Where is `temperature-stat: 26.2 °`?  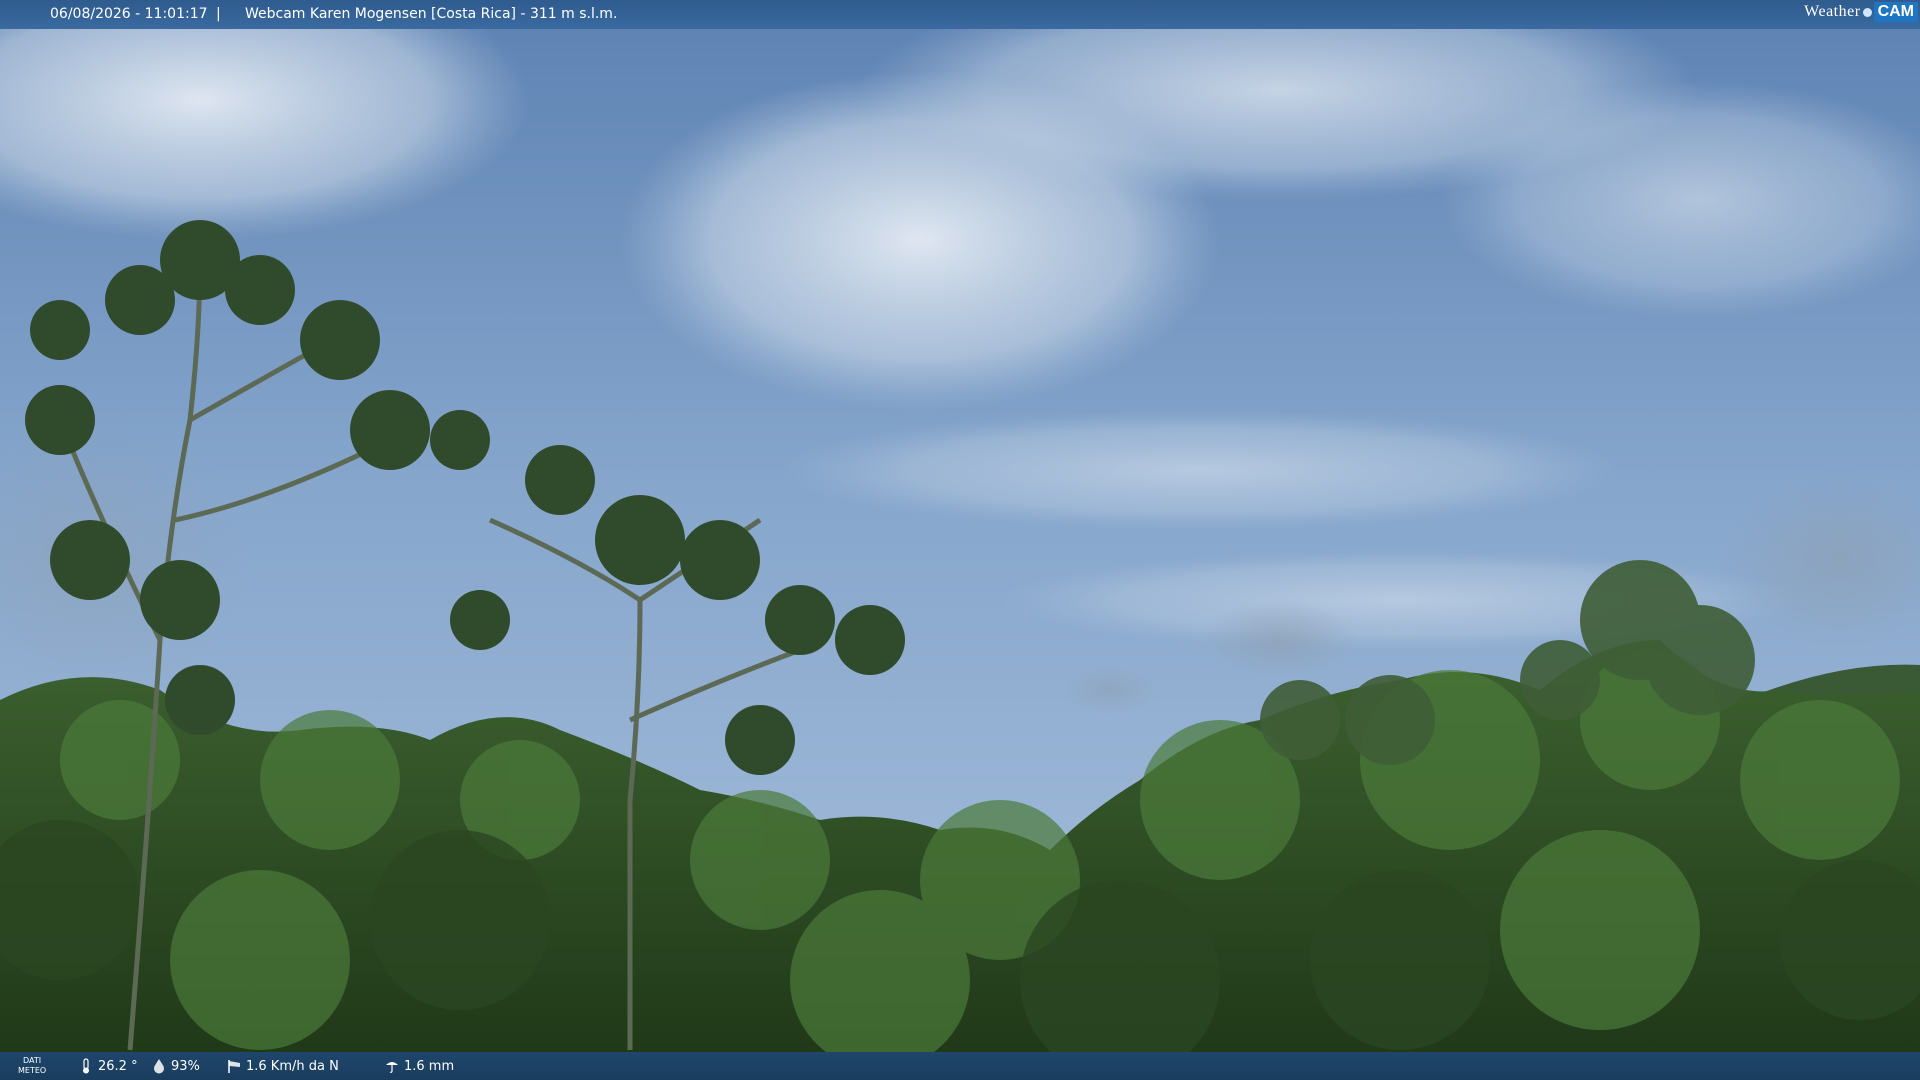
temperature-stat: 26.2 ° is located at coordinates (108, 1066).